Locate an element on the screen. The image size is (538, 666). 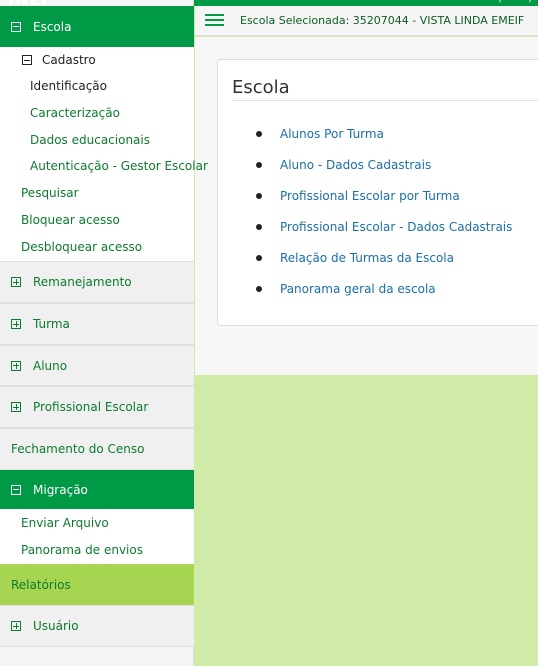
sidebar-item-dados-educacionais: Dados educacionais is located at coordinates (90, 140).